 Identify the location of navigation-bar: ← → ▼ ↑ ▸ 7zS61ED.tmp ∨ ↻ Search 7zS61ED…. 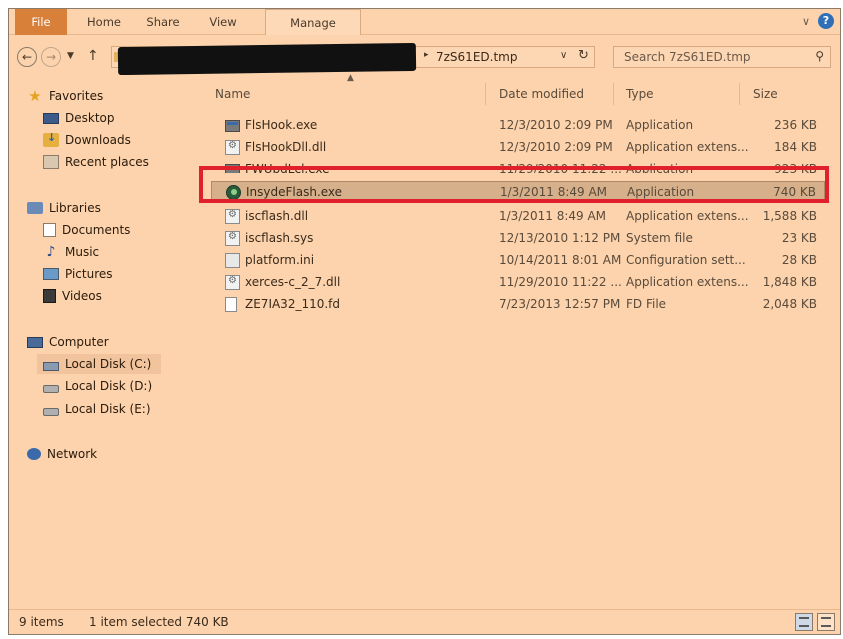
(424, 59).